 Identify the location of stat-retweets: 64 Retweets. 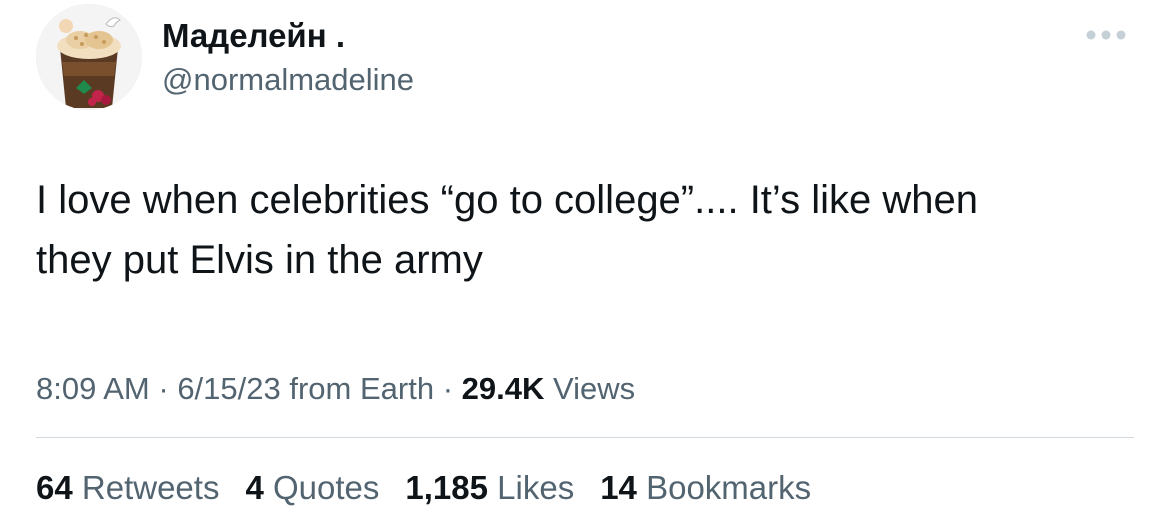
(127, 488).